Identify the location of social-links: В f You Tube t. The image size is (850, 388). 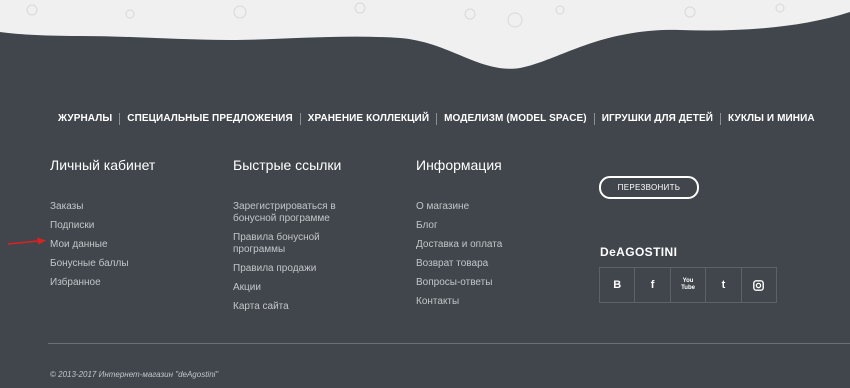
(688, 285).